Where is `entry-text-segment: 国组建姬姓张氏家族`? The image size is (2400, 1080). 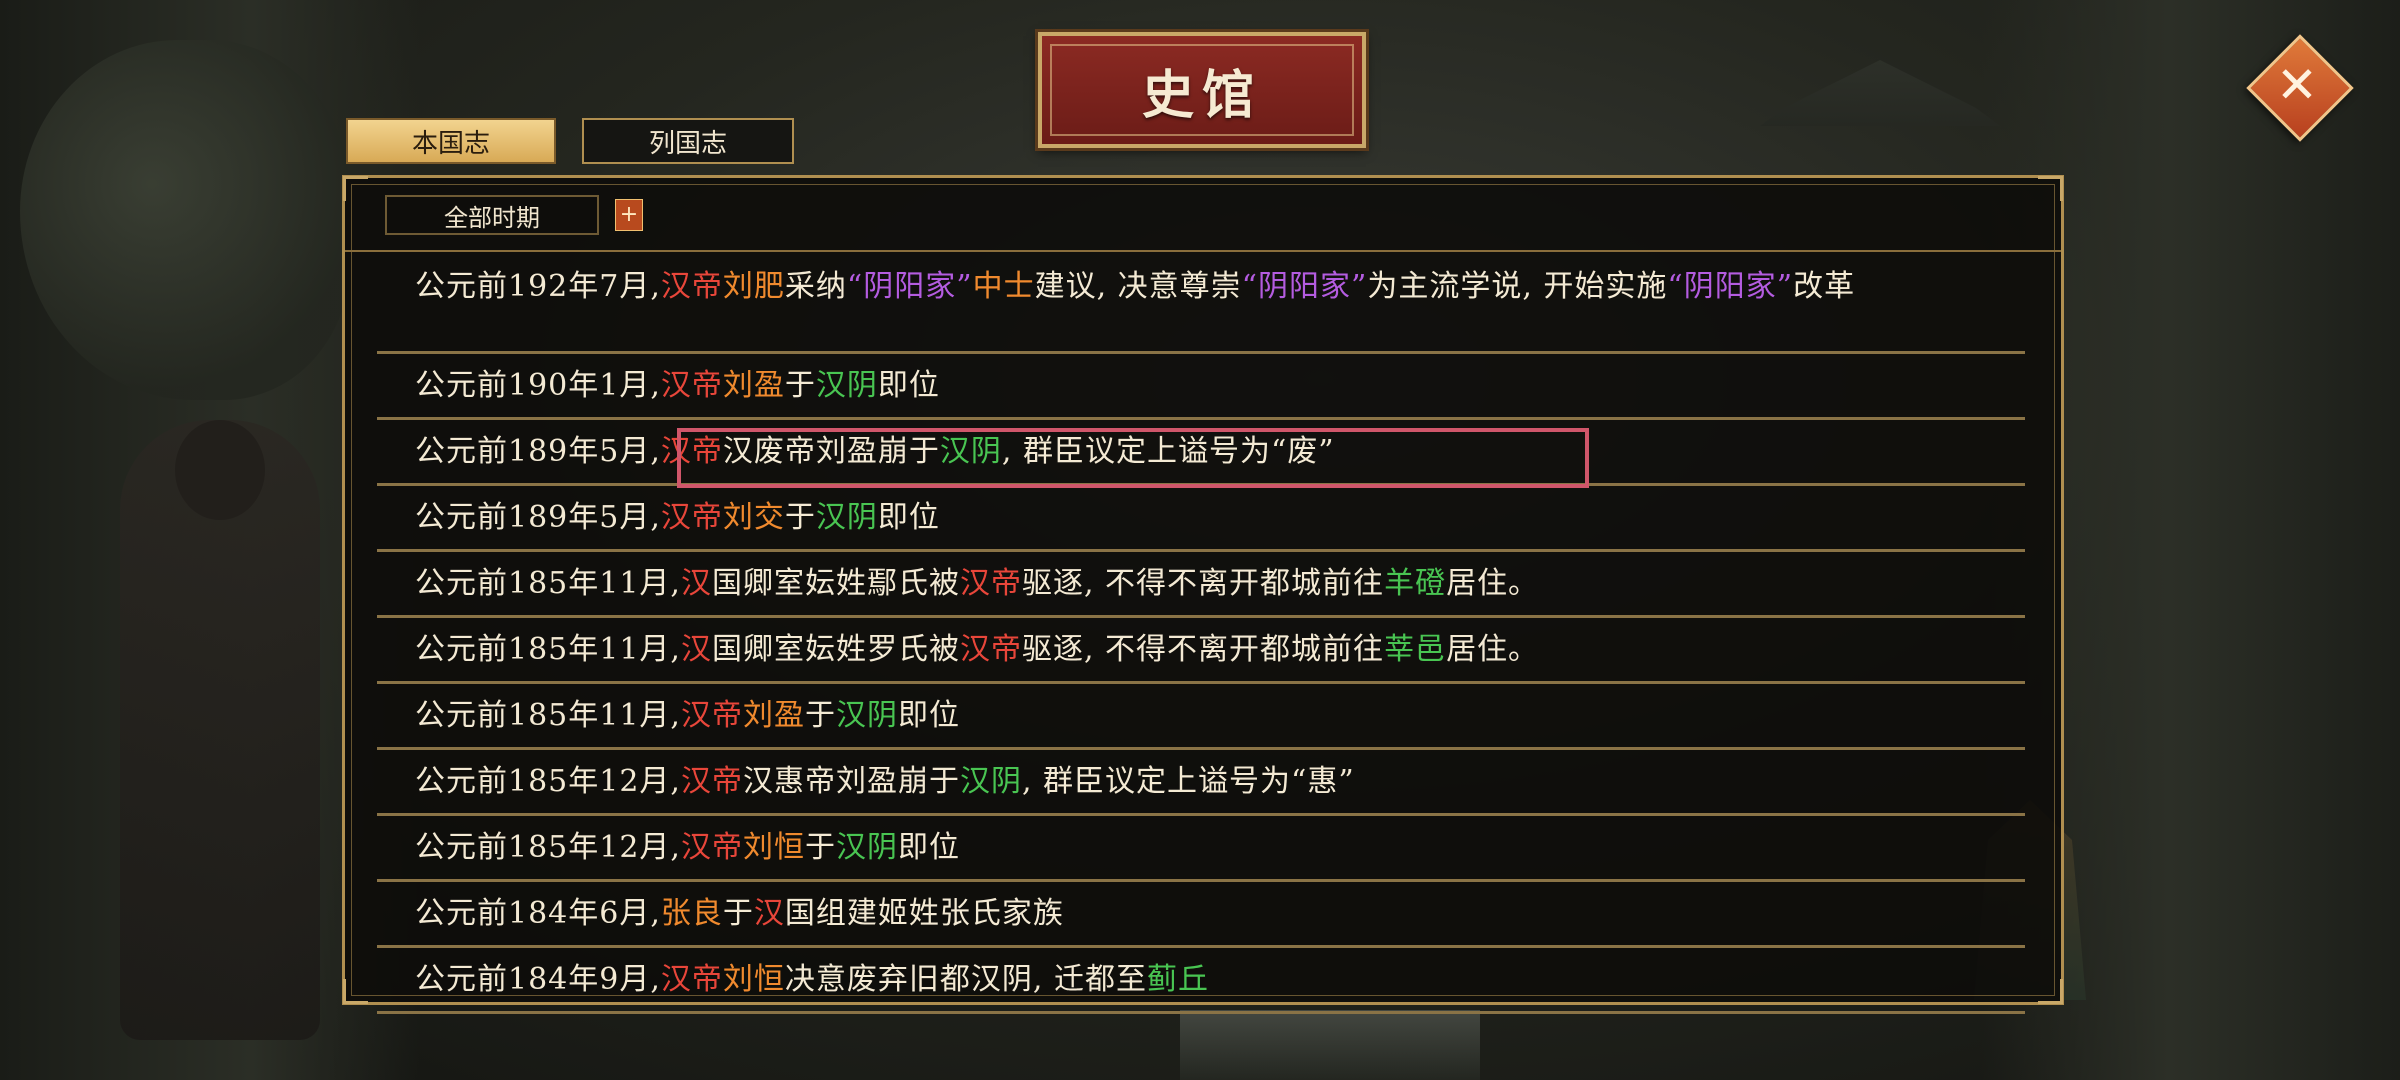 entry-text-segment: 国组建姬姓张氏家族 is located at coordinates (924, 913).